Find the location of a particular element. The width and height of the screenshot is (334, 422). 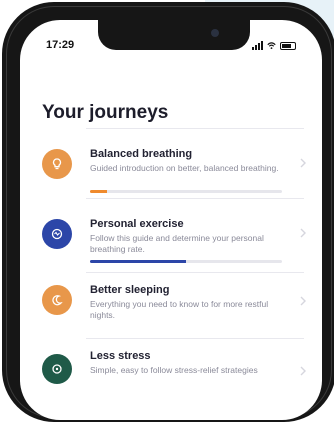

volume-up-button is located at coordinates (4, 154).